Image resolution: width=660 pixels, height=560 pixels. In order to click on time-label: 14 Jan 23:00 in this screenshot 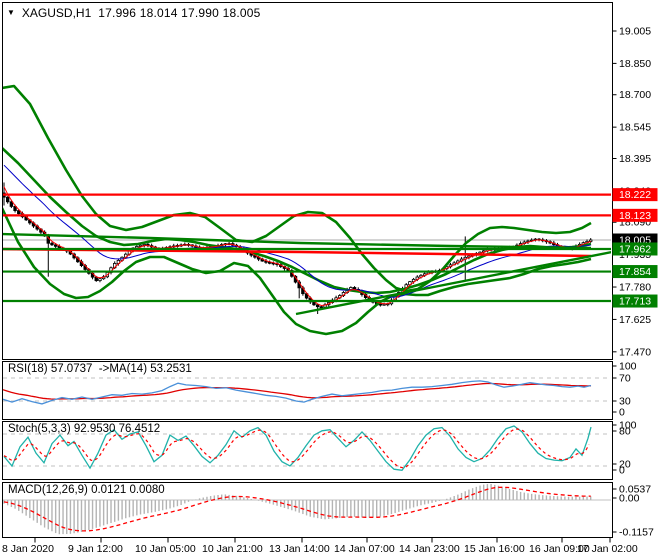, I will do `click(429, 549)`.